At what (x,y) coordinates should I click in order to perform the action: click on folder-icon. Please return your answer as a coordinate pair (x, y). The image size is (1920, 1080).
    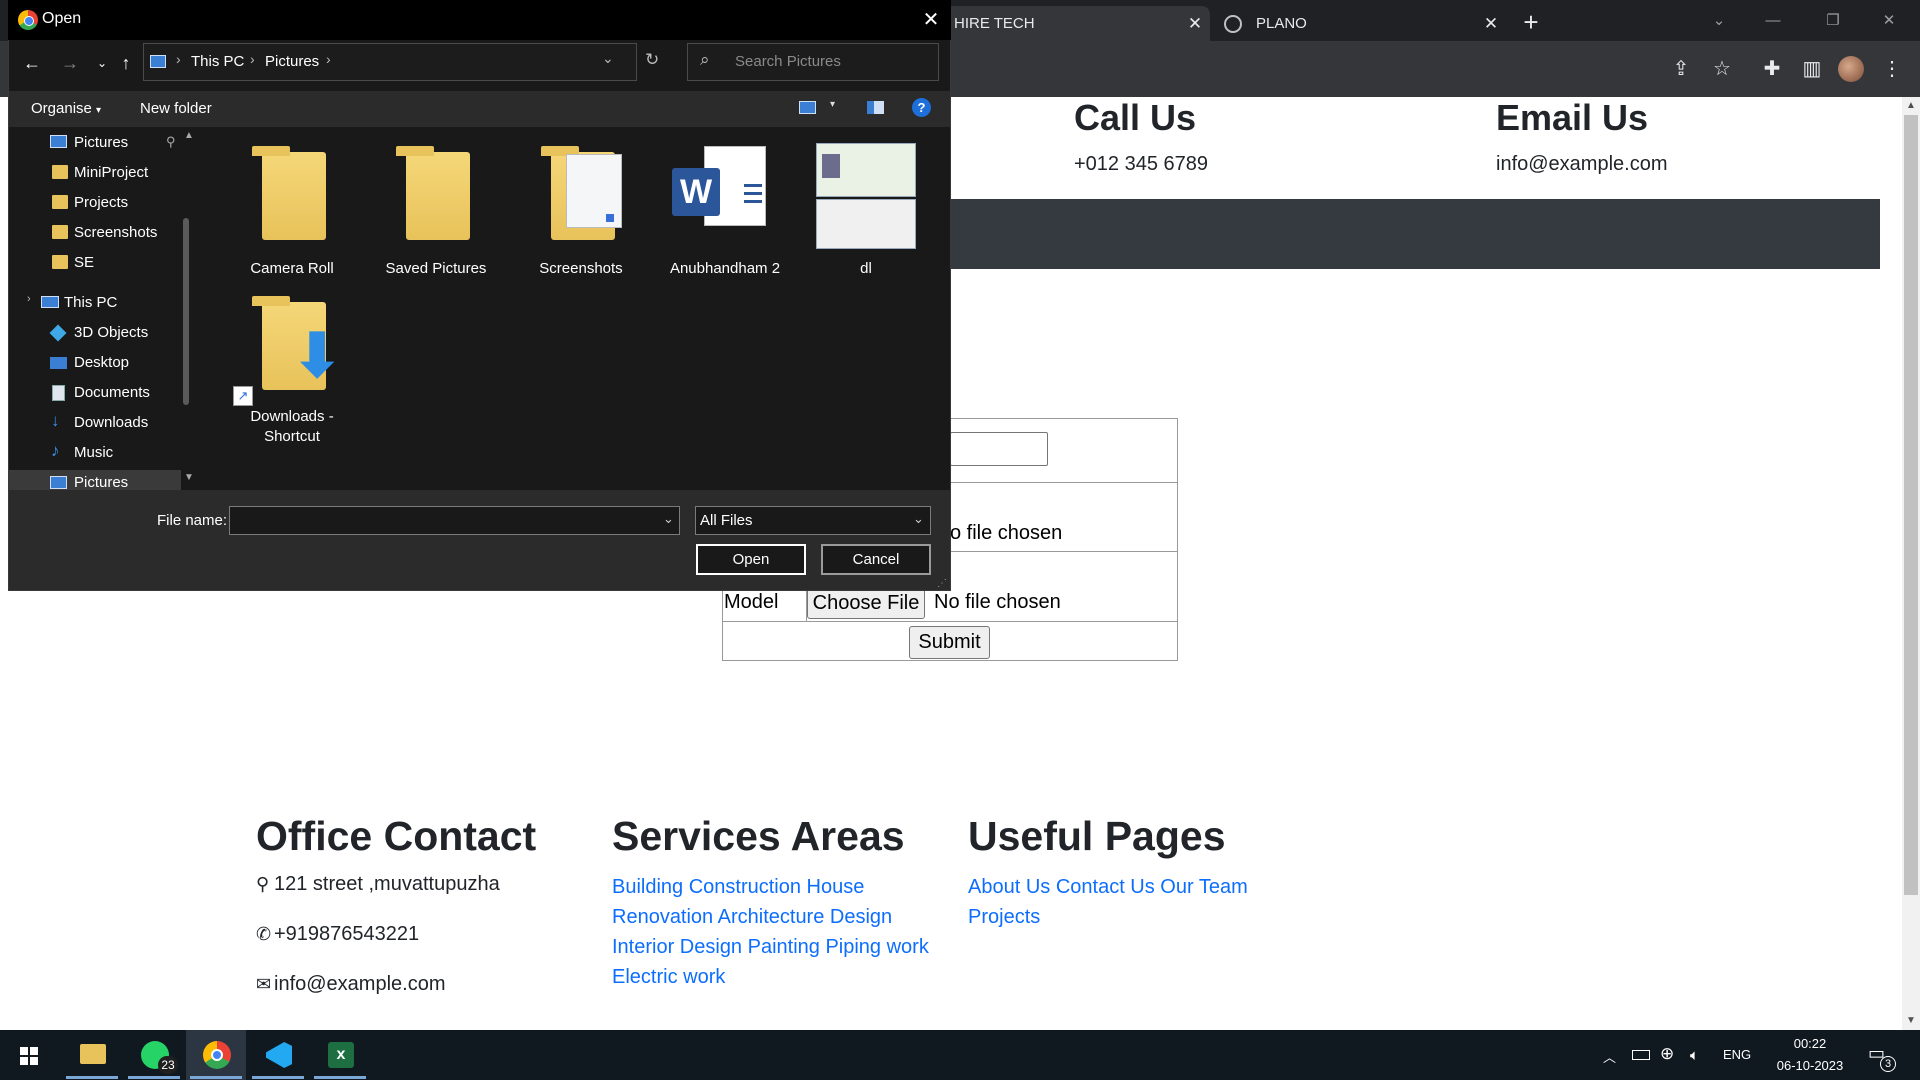
    Looking at the image, I should click on (60, 172).